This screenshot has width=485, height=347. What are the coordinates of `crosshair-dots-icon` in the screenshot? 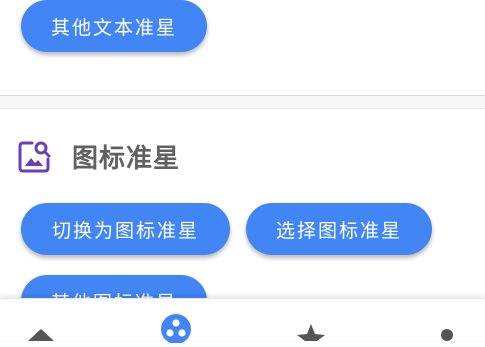 It's located at (176, 330).